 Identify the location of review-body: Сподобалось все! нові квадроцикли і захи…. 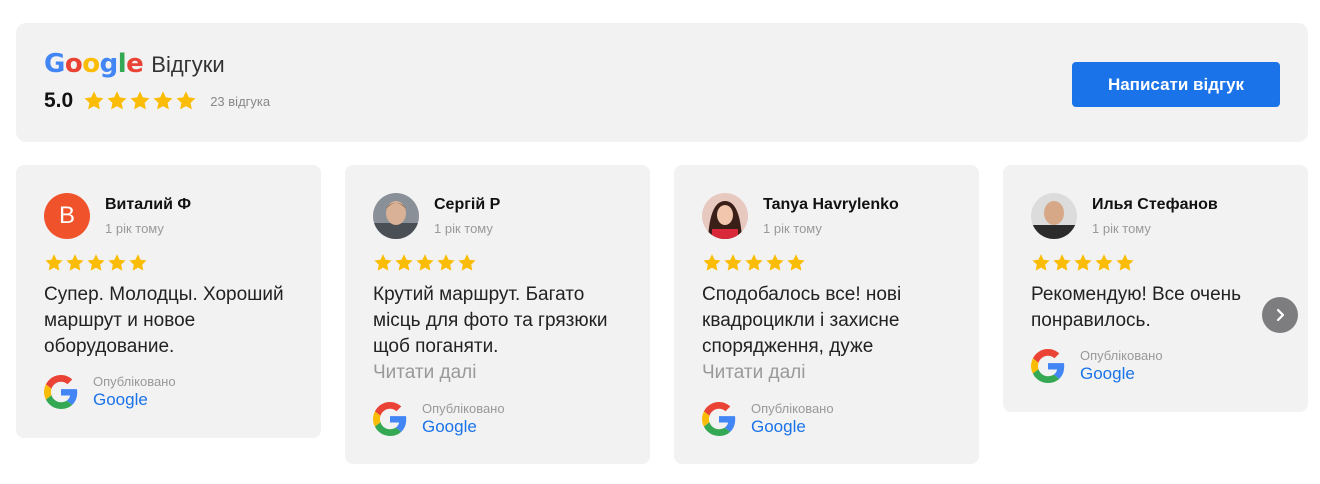
(802, 320).